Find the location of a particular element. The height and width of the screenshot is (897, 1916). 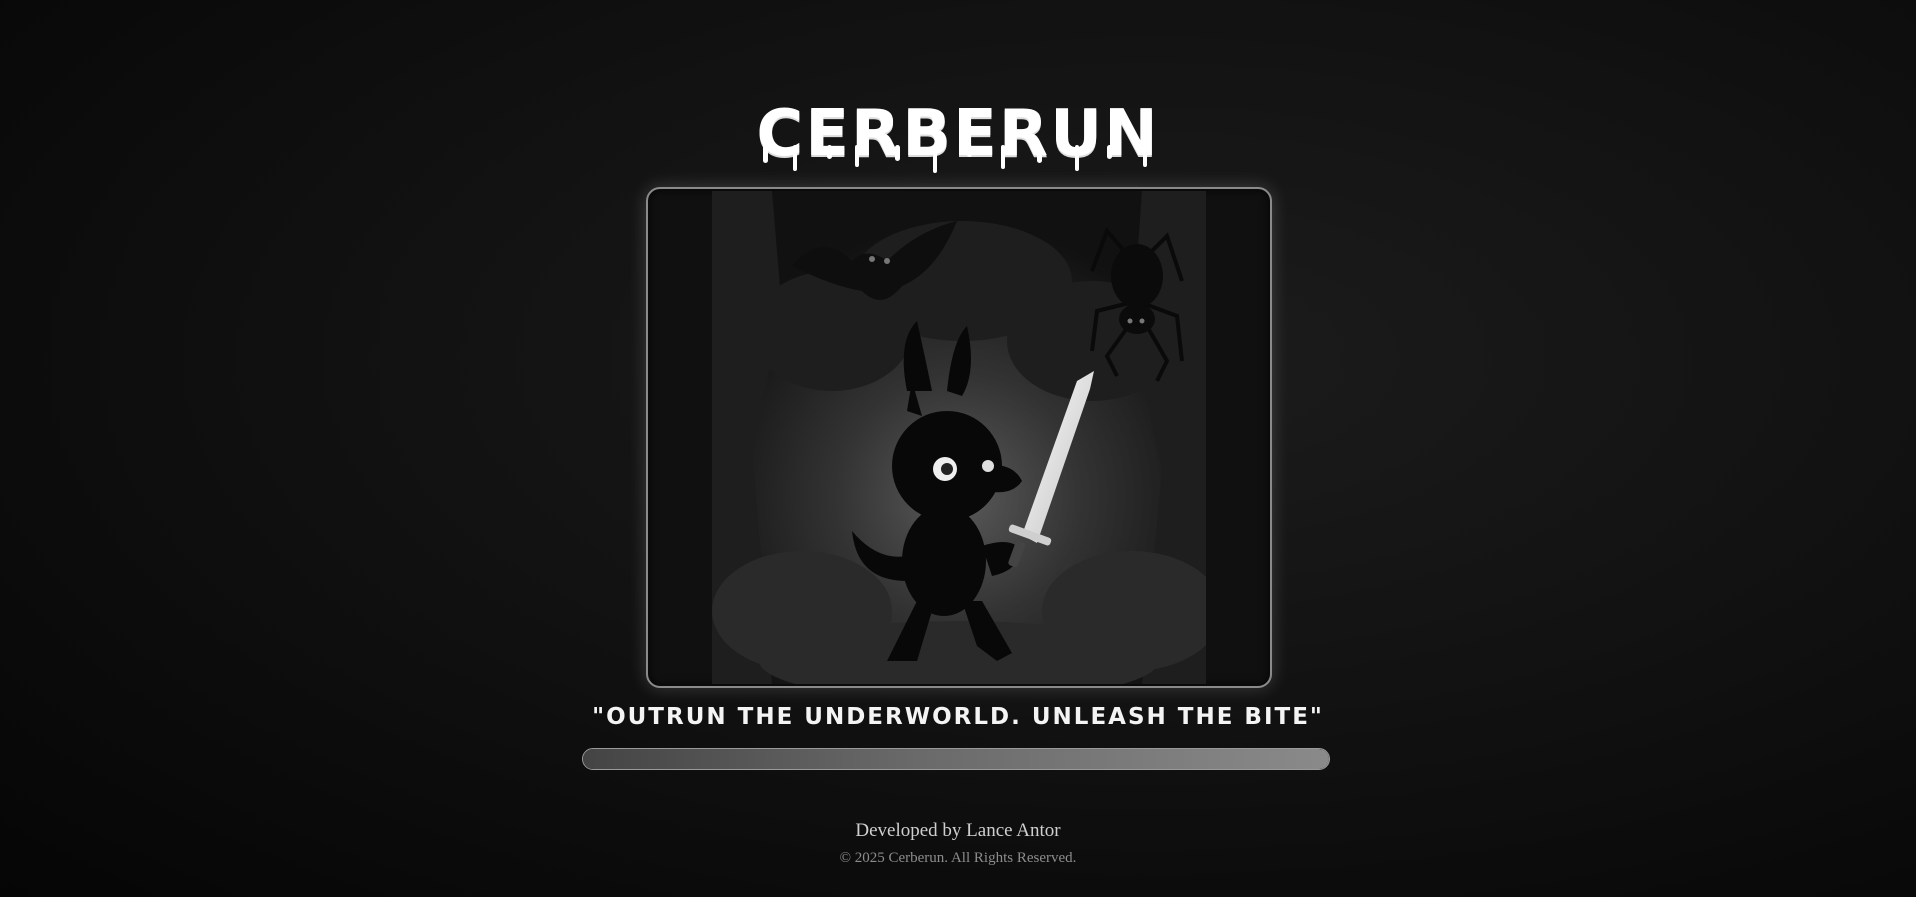

title-drips-decoration is located at coordinates (955, 159).